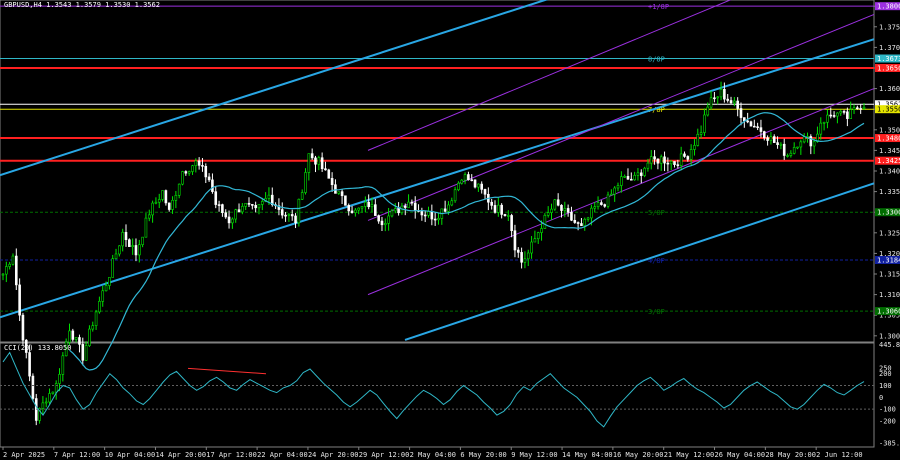 The image size is (900, 460). What do you see at coordinates (887, 422) in the screenshot?
I see `cci-tick-label: -200` at bounding box center [887, 422].